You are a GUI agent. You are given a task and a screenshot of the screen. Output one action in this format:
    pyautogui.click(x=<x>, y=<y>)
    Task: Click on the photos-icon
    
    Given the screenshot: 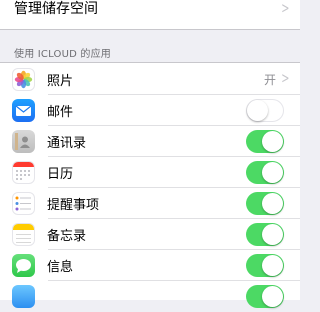 What is the action you would take?
    pyautogui.click(x=23, y=79)
    